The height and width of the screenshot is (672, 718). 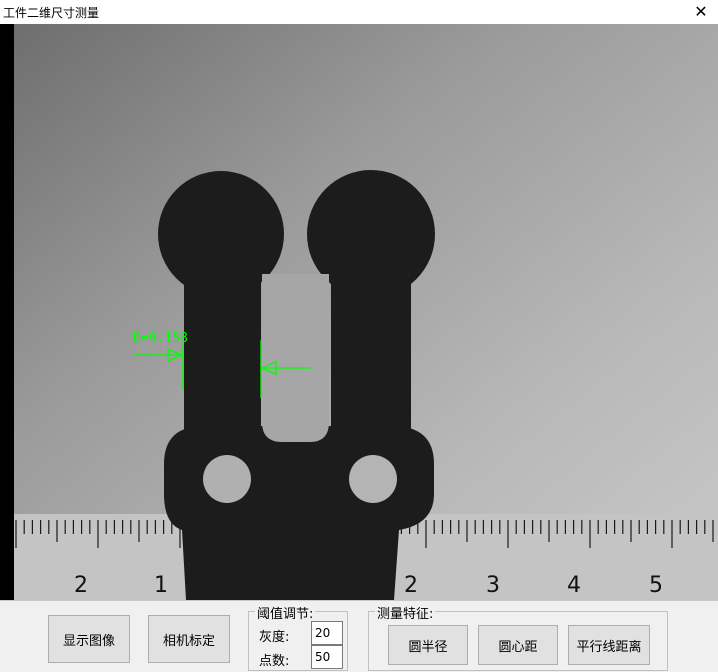 I want to click on threshold-group-title: 阈值调节:, so click(x=285, y=612).